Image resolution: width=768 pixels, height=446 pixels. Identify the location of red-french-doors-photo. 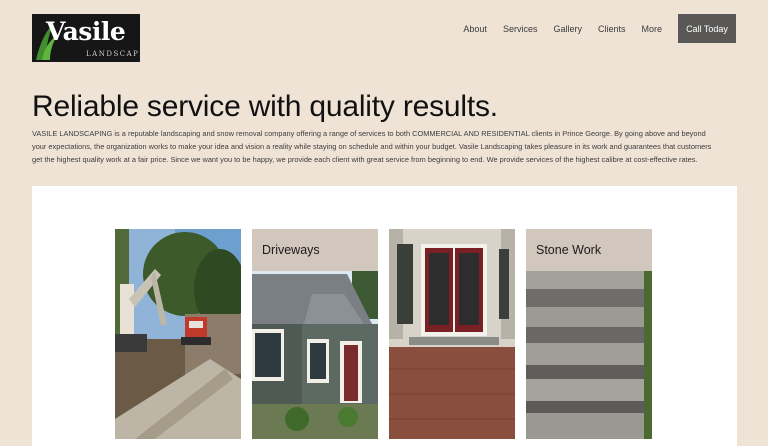
(452, 334).